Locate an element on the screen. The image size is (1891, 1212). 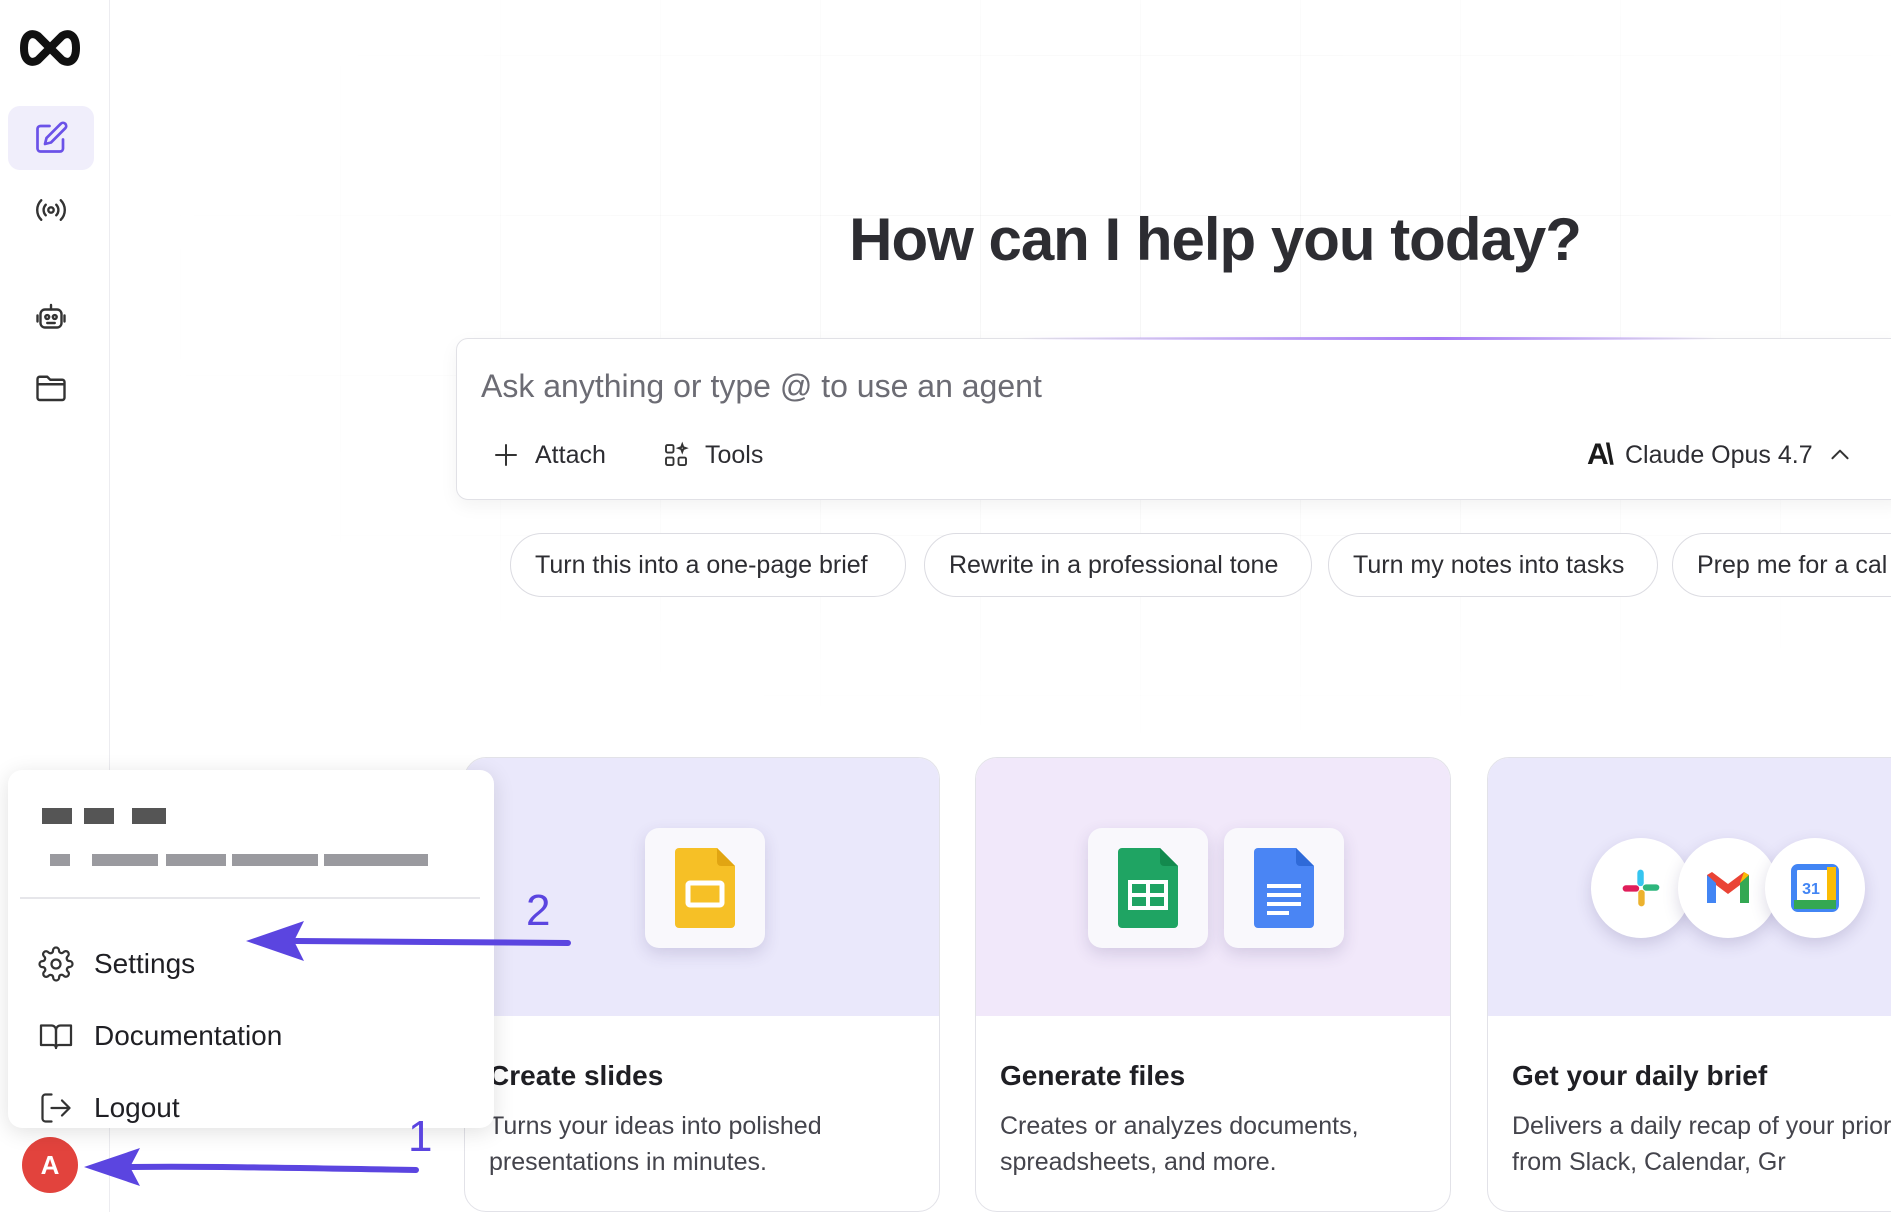
menu-divider is located at coordinates (250, 898).